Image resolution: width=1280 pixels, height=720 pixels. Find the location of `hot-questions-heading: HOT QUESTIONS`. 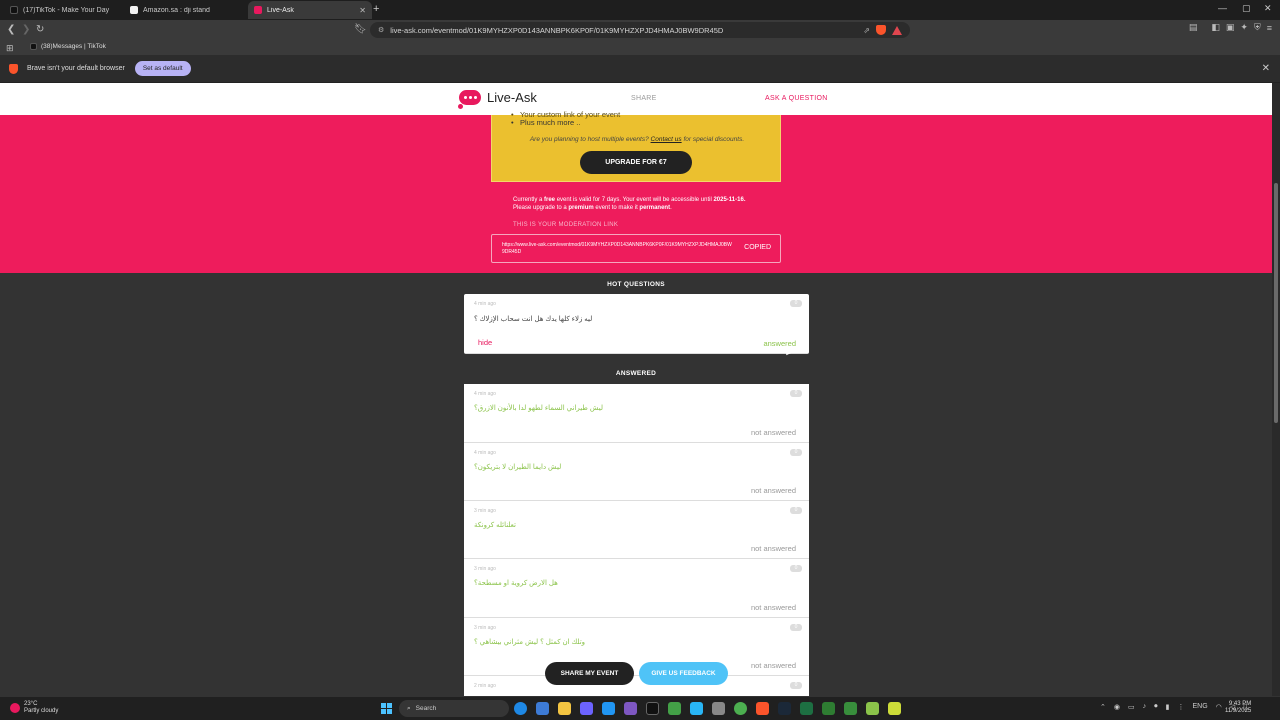

hot-questions-heading: HOT QUESTIONS is located at coordinates (636, 284).